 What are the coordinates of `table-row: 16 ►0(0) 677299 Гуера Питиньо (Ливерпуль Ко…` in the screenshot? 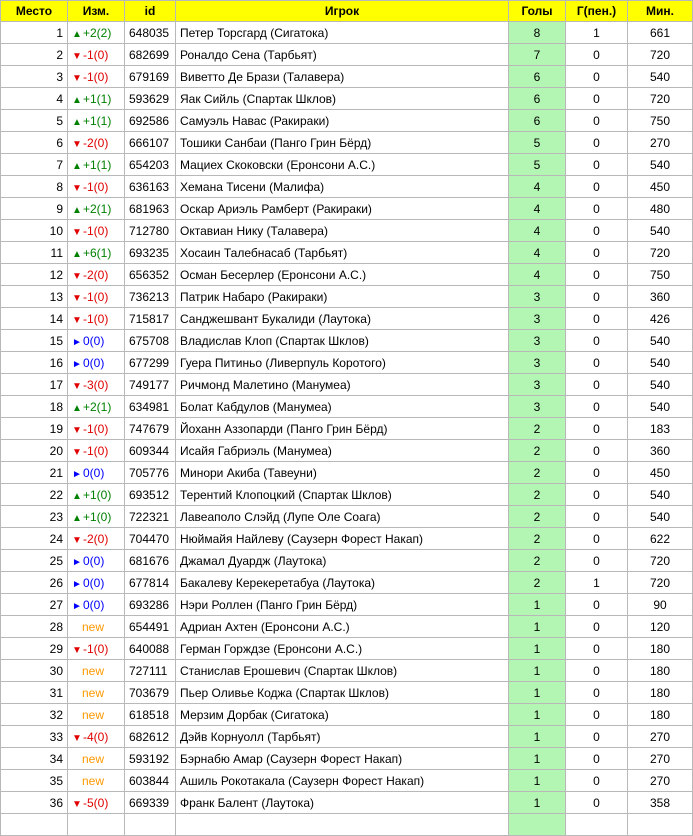 It's located at (346, 362).